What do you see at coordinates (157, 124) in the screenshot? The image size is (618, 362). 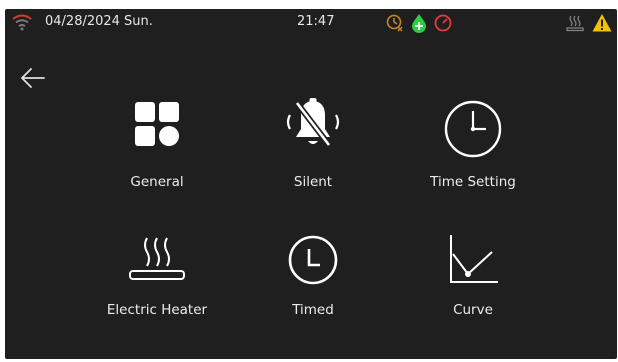 I see `general-grid-icon` at bounding box center [157, 124].